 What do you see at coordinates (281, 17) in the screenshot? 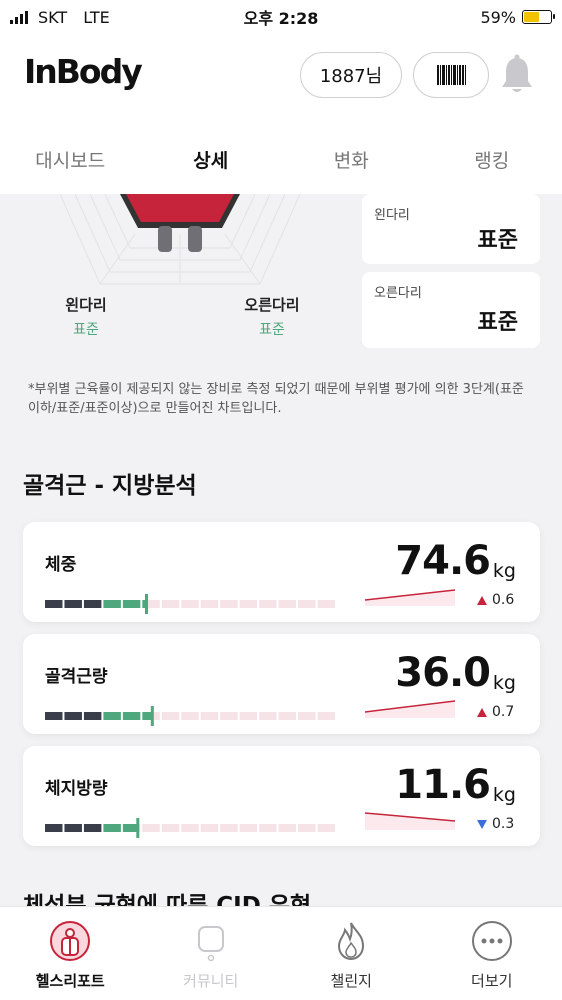
I see `status-bar: SKT LTE 오후 2:28 59%` at bounding box center [281, 17].